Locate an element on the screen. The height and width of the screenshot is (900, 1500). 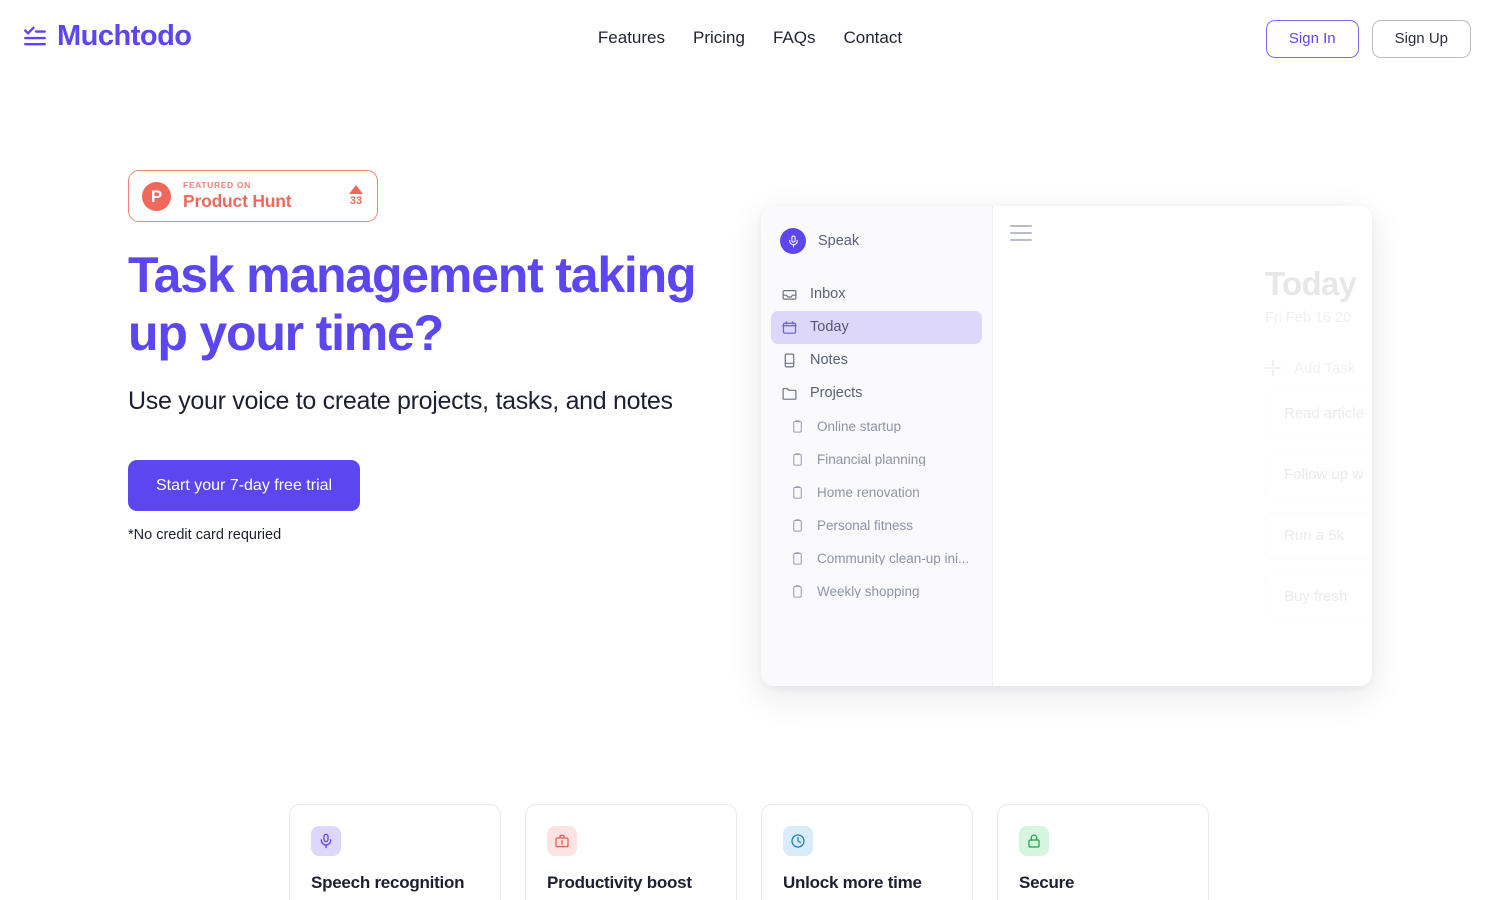
project-item-personal-fitness: Personal fitness is located at coordinates (876, 525).